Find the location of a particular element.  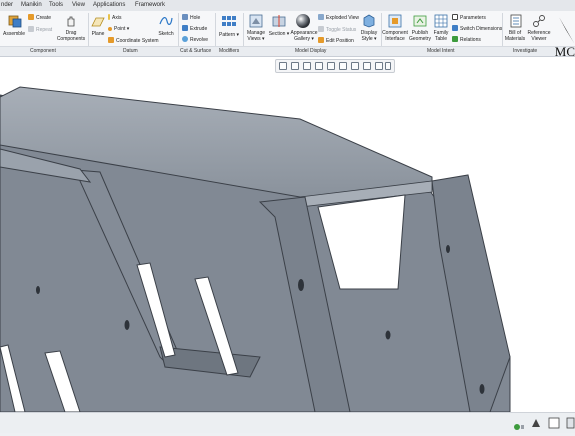

extrude-icon is located at coordinates (185, 28).